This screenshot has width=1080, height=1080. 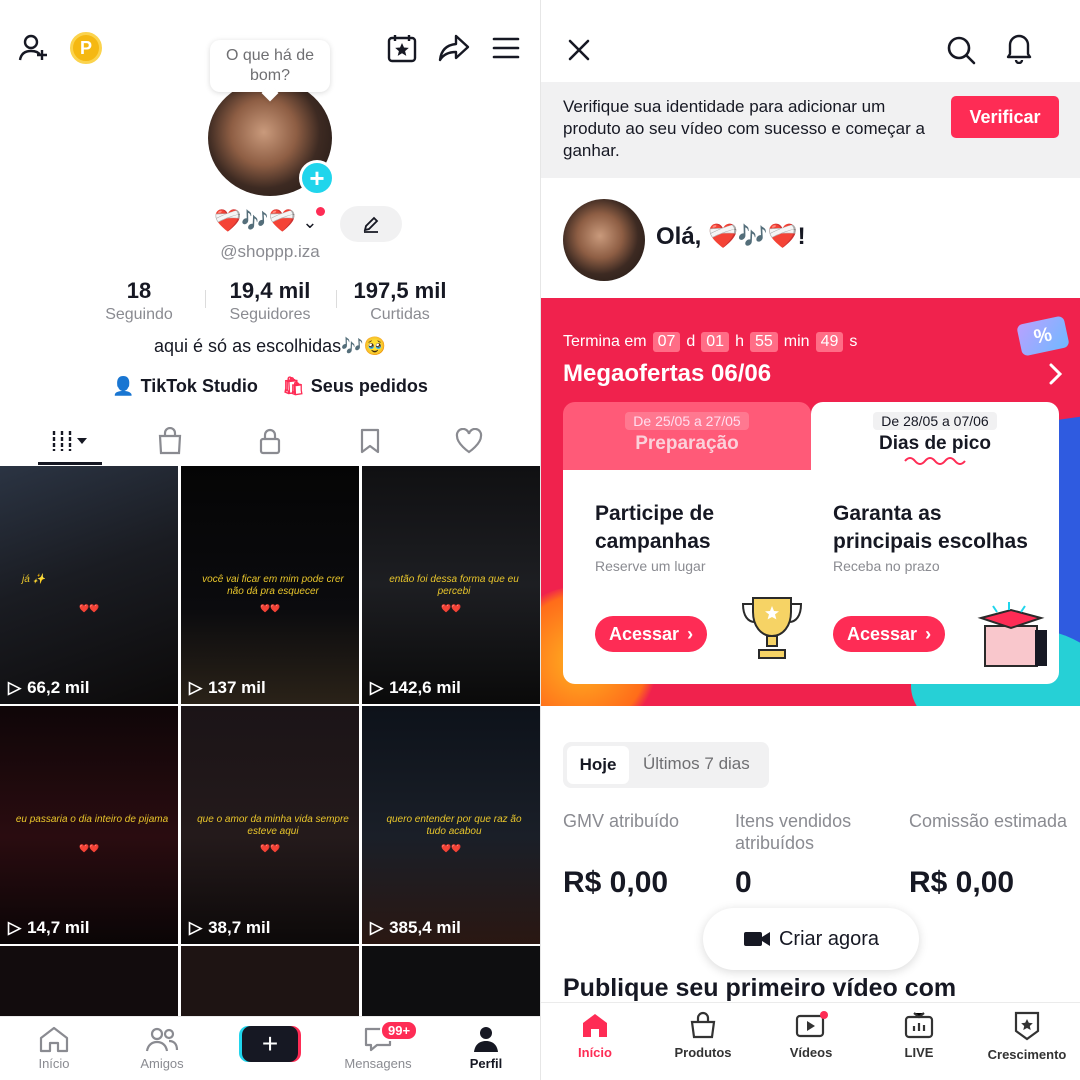 I want to click on bell-icon, so click(x=1019, y=48).